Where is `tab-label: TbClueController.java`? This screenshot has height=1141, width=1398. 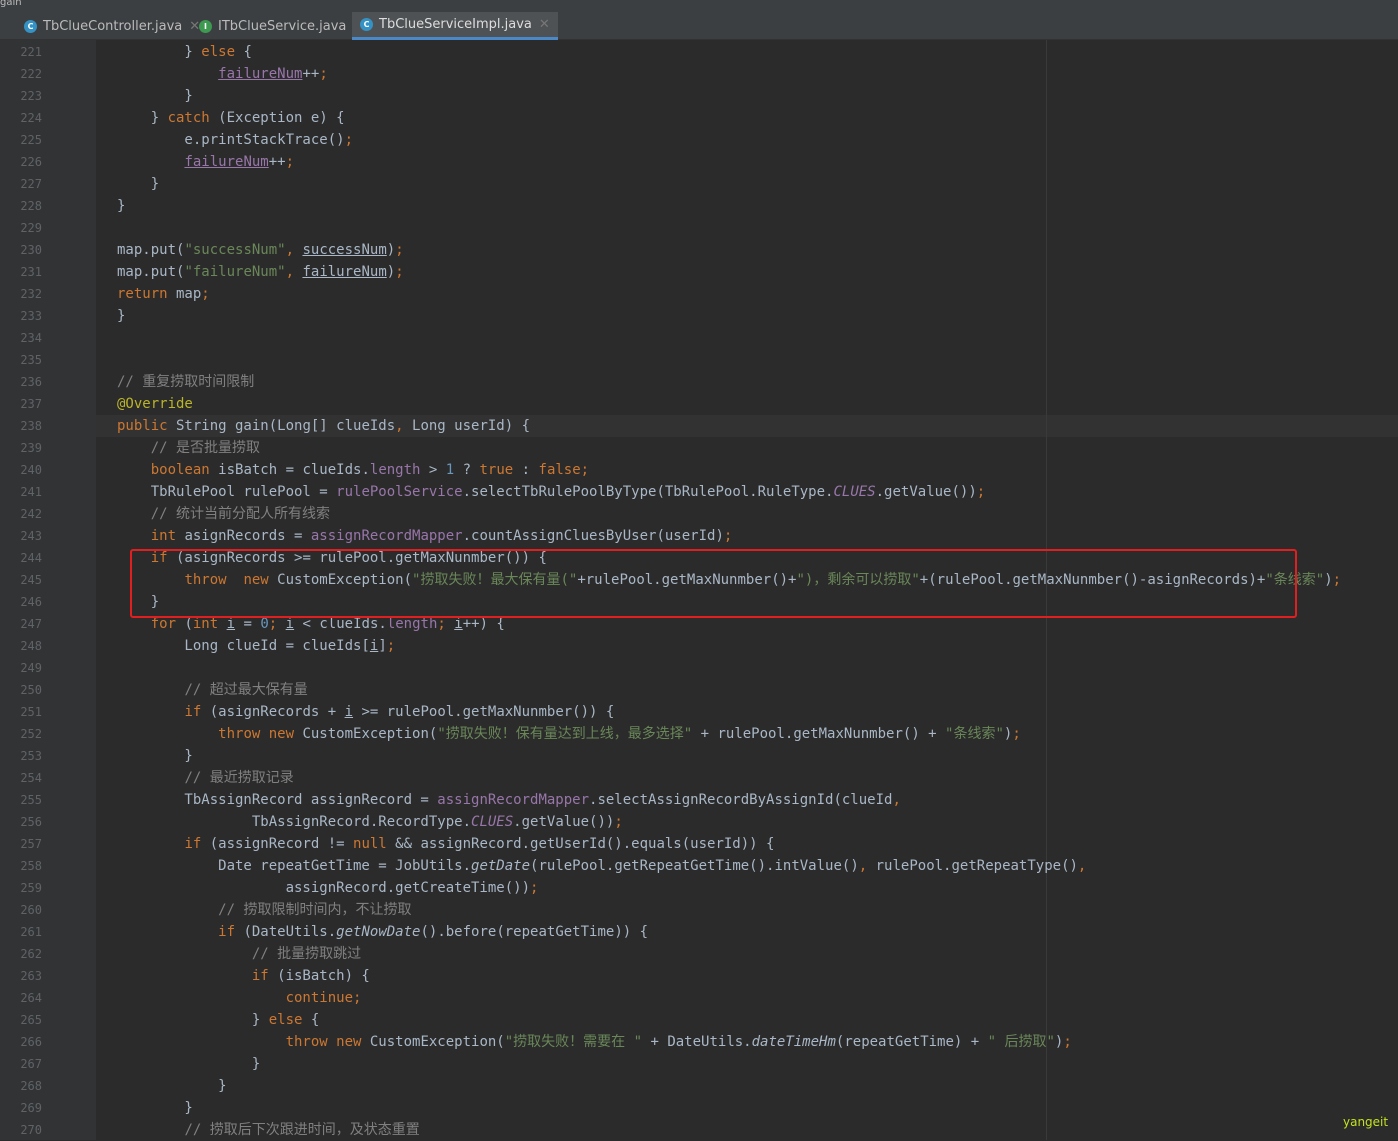 tab-label: TbClueController.java is located at coordinates (113, 26).